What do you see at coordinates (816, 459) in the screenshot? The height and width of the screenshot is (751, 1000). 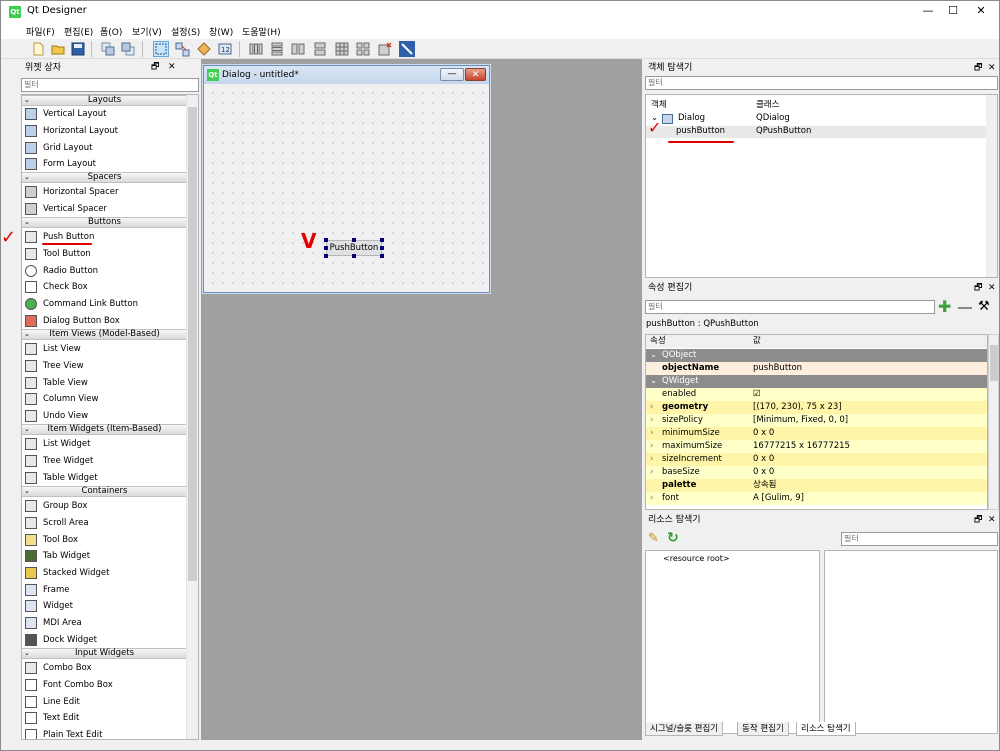 I see `property-row-sizeincrement: › sizeIncrement 0 x 0` at bounding box center [816, 459].